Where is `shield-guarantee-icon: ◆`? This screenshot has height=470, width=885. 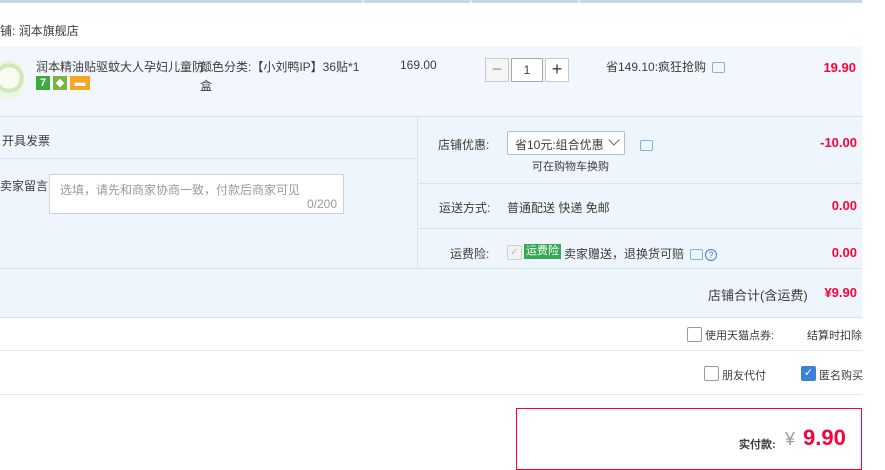
shield-guarantee-icon: ◆ is located at coordinates (60, 83).